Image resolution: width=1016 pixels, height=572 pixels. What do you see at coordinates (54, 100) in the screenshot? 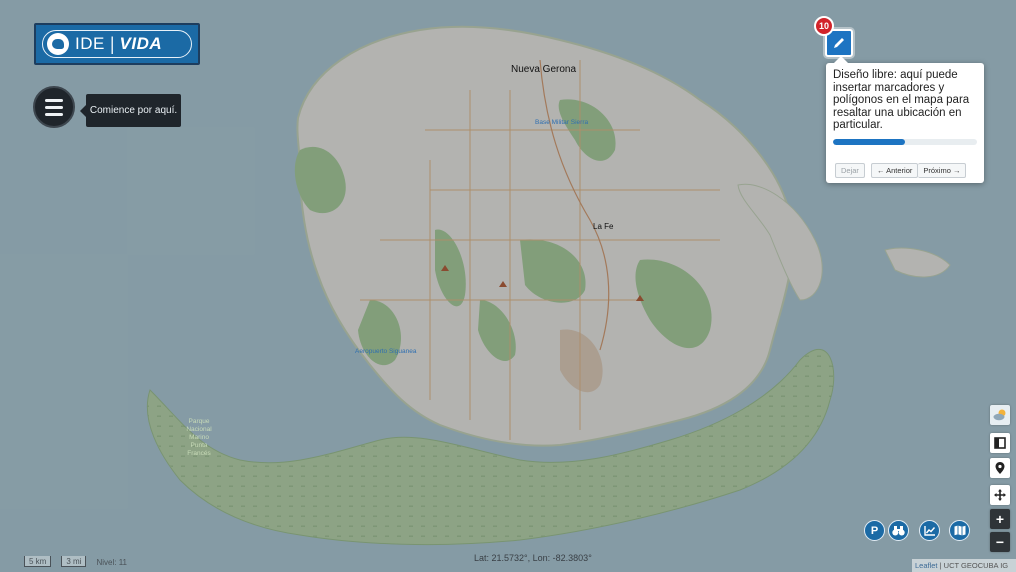
I see `hamburger-icon` at bounding box center [54, 100].